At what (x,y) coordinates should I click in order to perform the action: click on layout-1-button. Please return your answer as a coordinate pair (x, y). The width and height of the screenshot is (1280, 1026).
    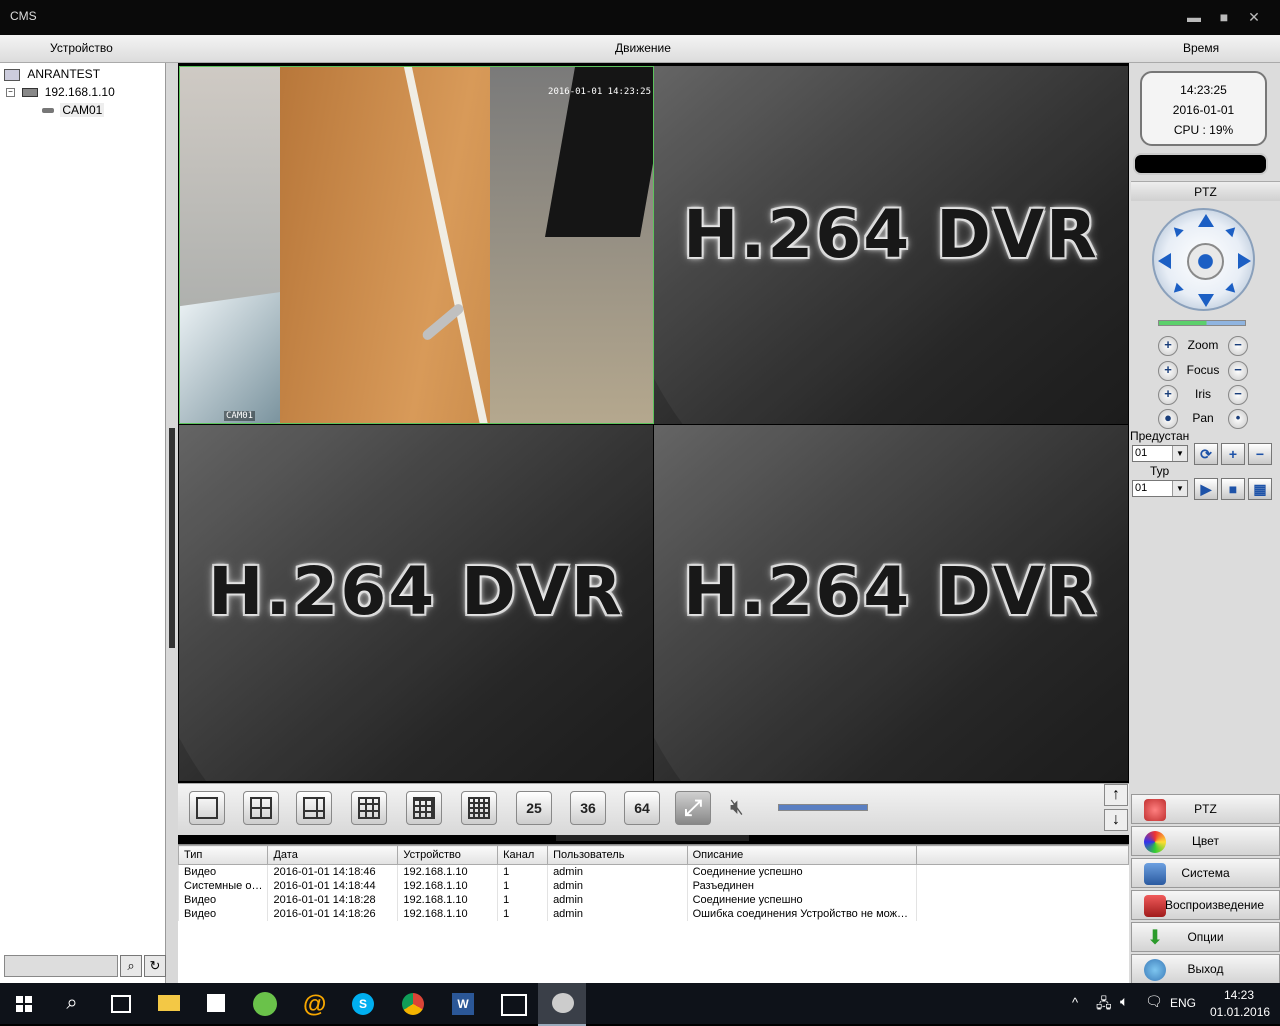
    Looking at the image, I should click on (207, 808).